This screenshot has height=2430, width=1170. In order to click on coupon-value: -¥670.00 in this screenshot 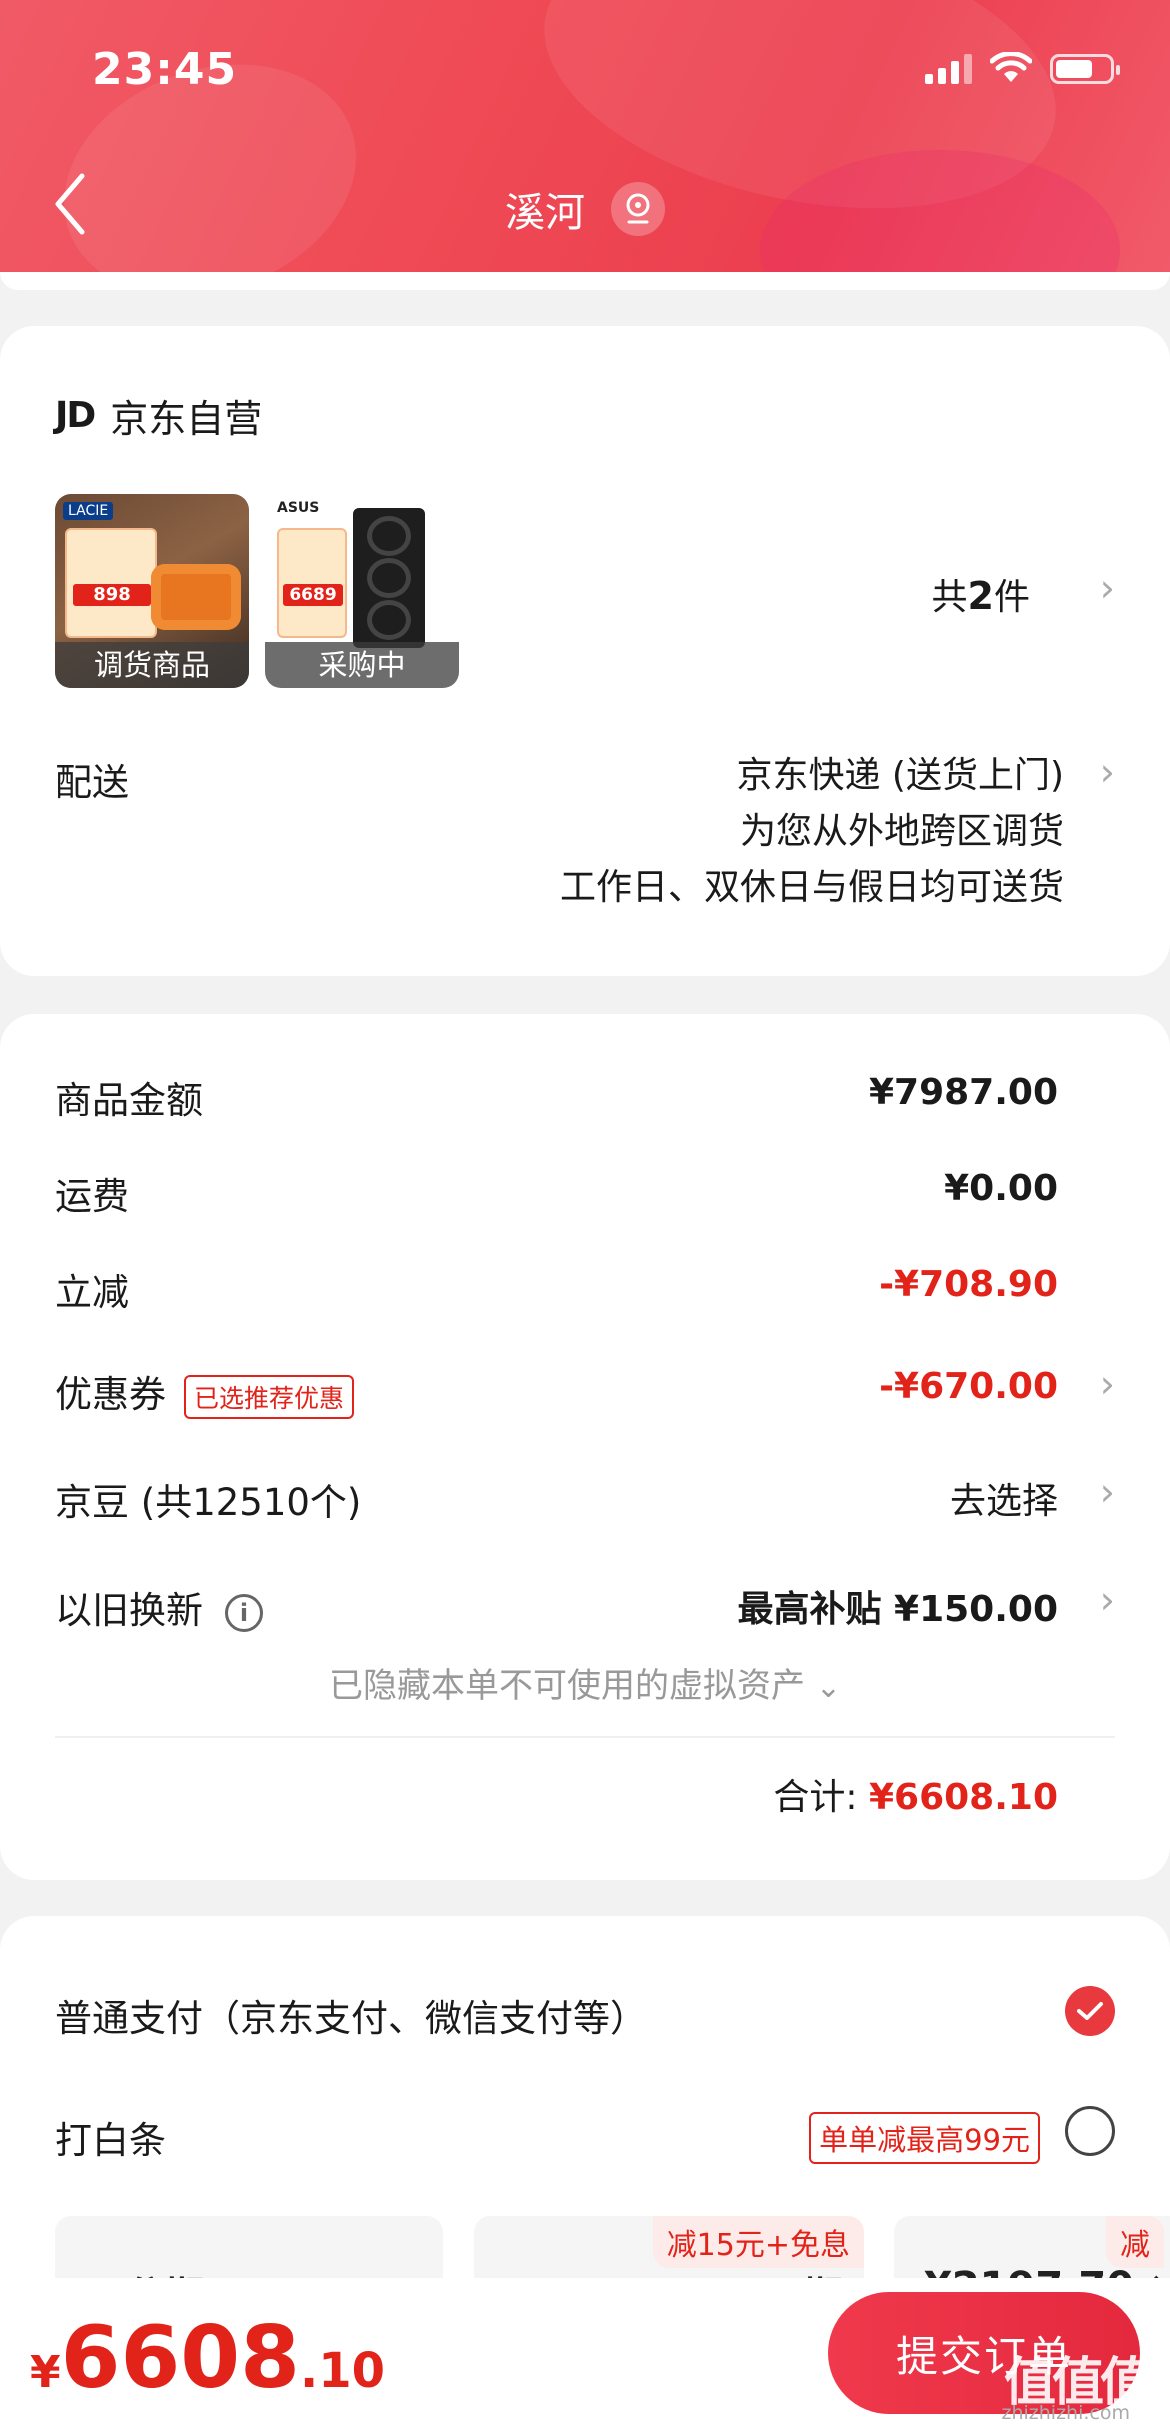, I will do `click(968, 1386)`.